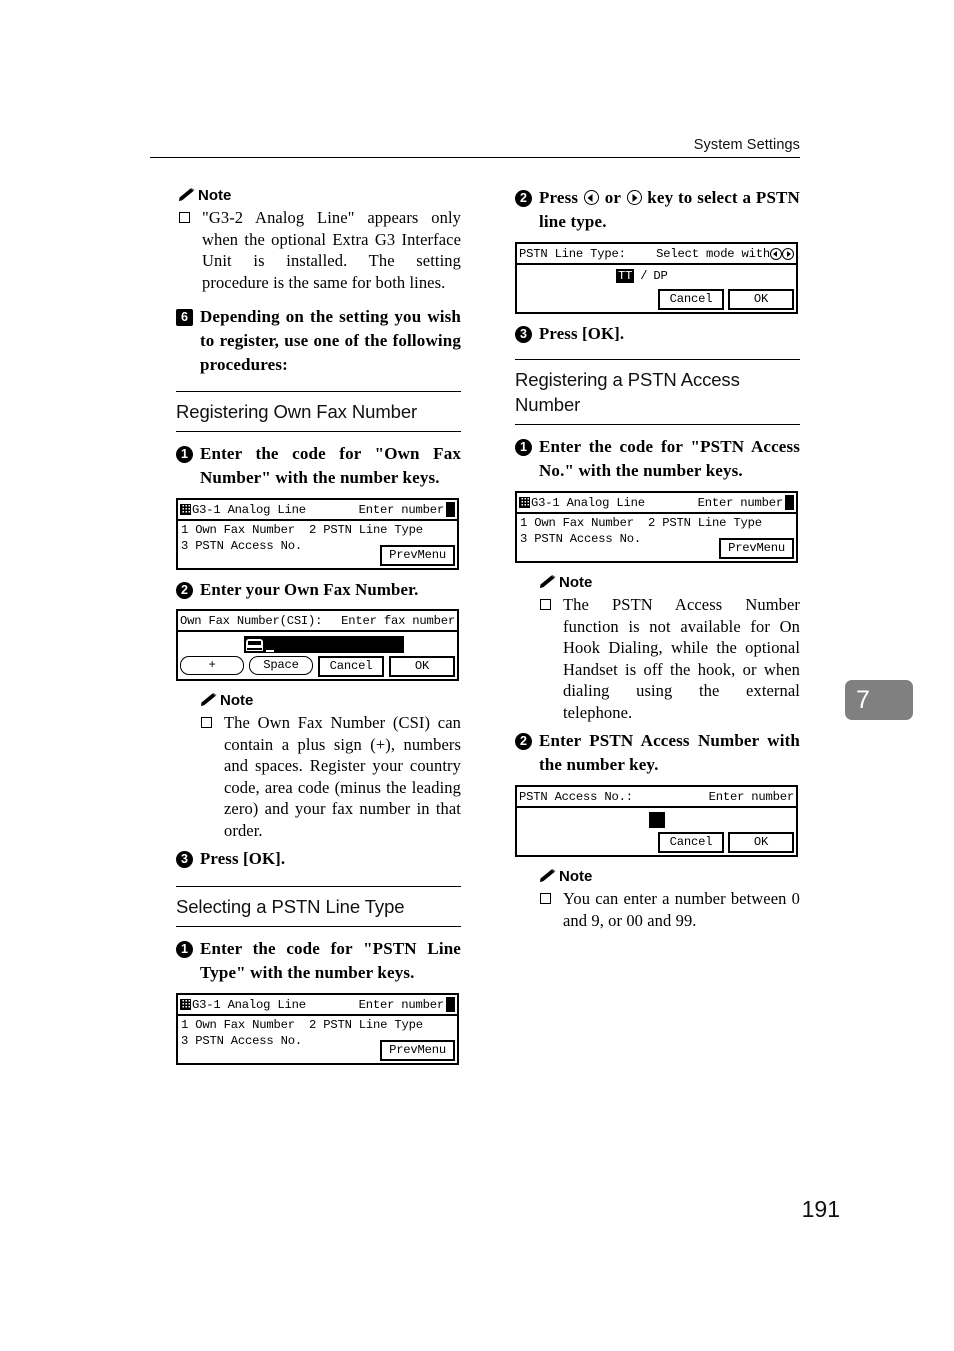 The image size is (954, 1351). What do you see at coordinates (625, 276) in the screenshot?
I see `option-tt-selected: TT` at bounding box center [625, 276].